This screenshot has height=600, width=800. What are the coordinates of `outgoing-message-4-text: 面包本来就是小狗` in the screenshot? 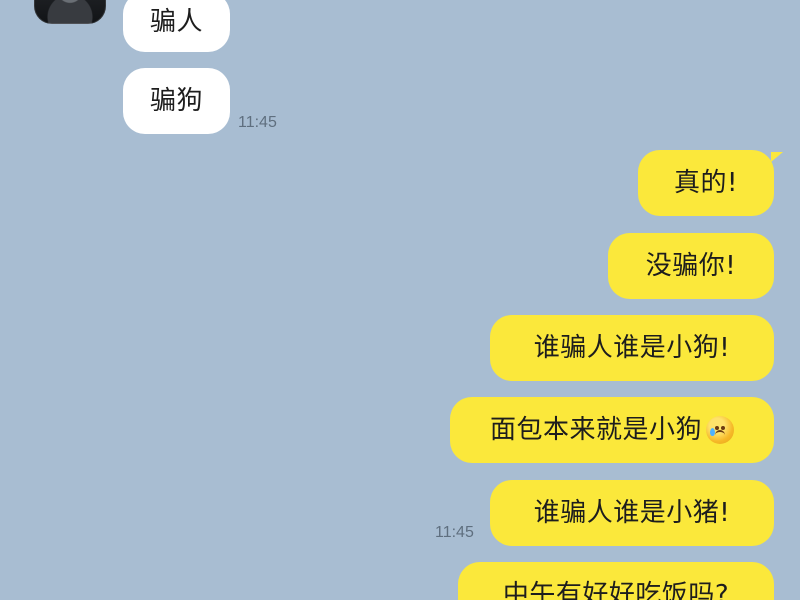 It's located at (595, 430).